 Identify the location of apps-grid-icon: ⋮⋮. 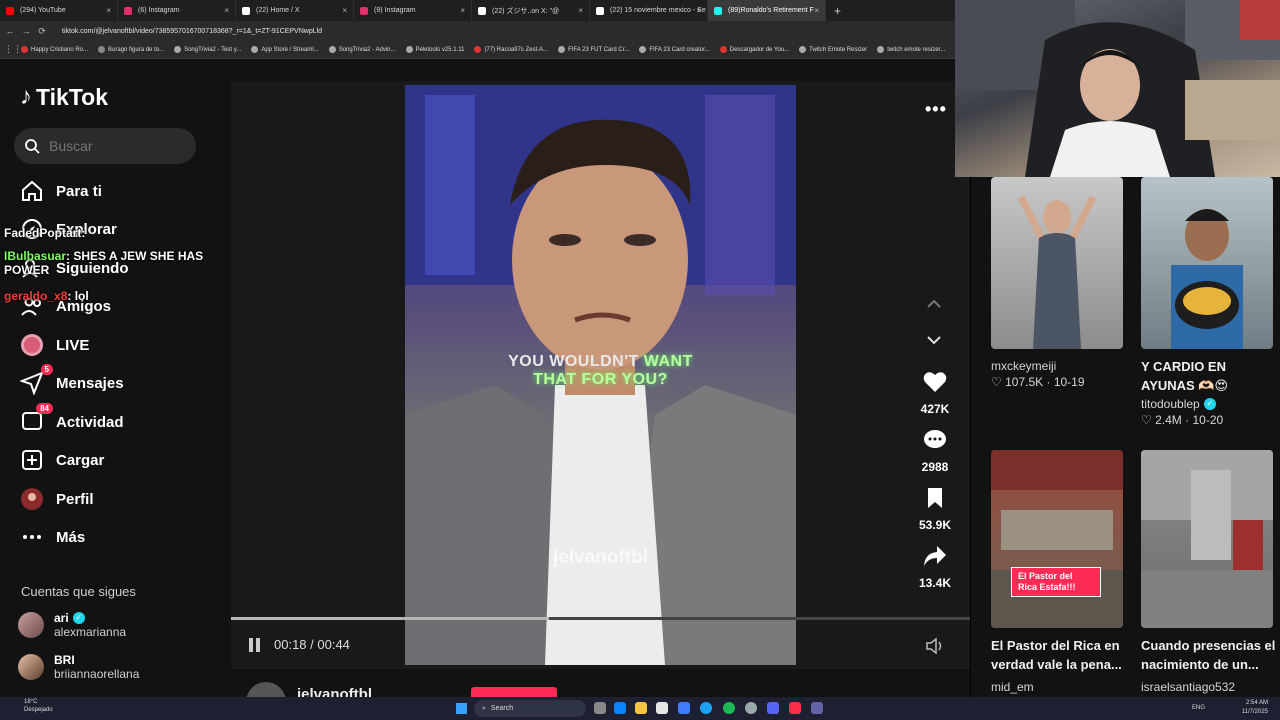
(13, 49).